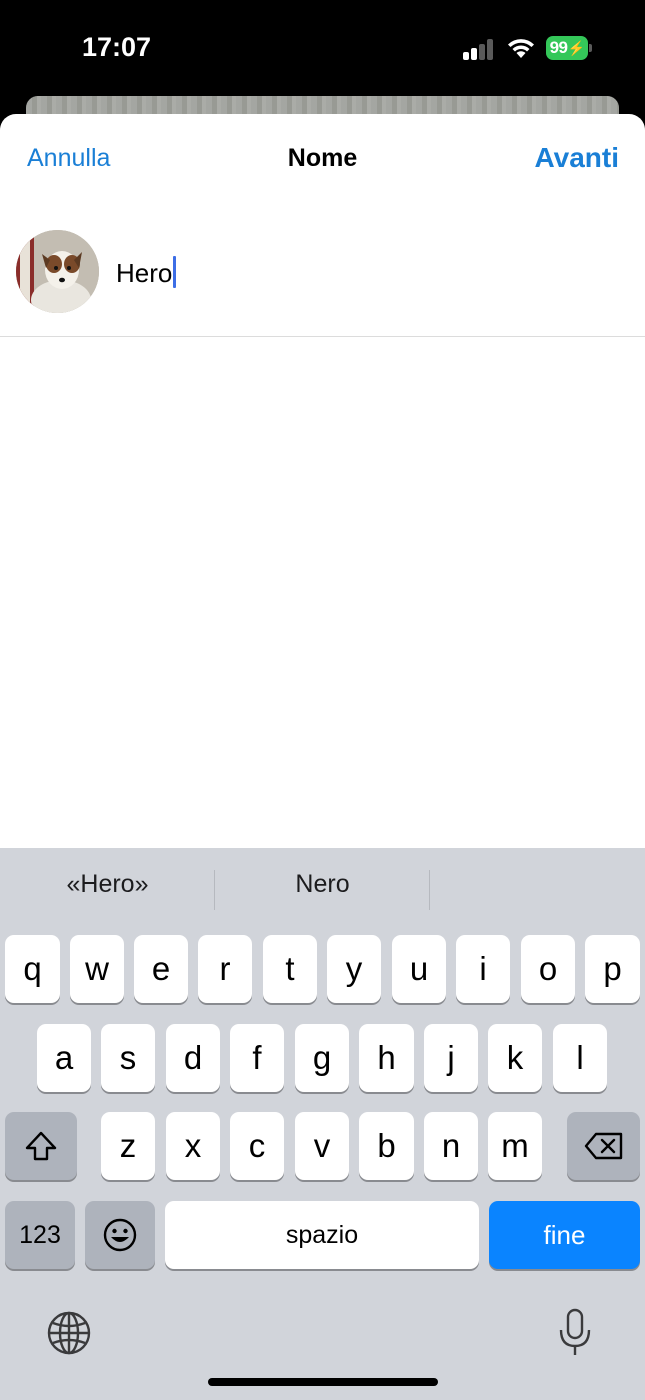 The width and height of the screenshot is (645, 1400). Describe the element at coordinates (322, 159) in the screenshot. I see `nav-bar: Annulla Nome Avanti` at that location.